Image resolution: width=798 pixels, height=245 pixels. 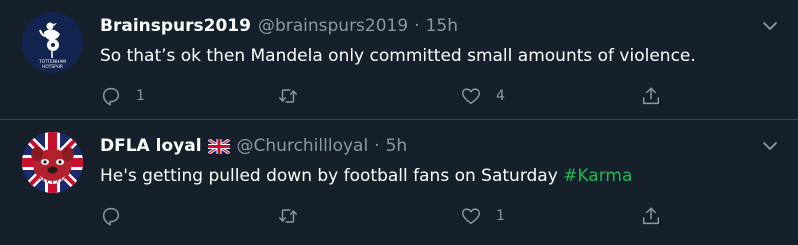 What do you see at coordinates (385, 96) in the screenshot?
I see `tweet-actions: 1 4` at bounding box center [385, 96].